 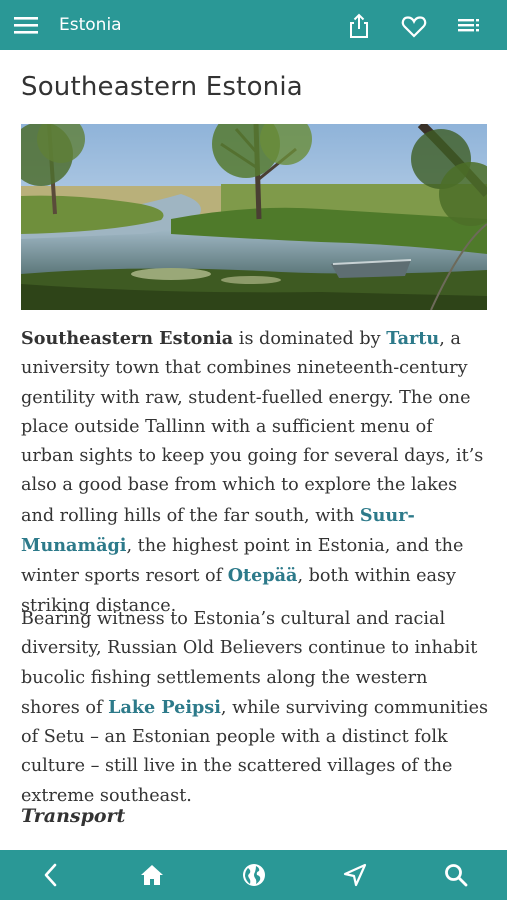 I want to click on home-icon, so click(x=152, y=875).